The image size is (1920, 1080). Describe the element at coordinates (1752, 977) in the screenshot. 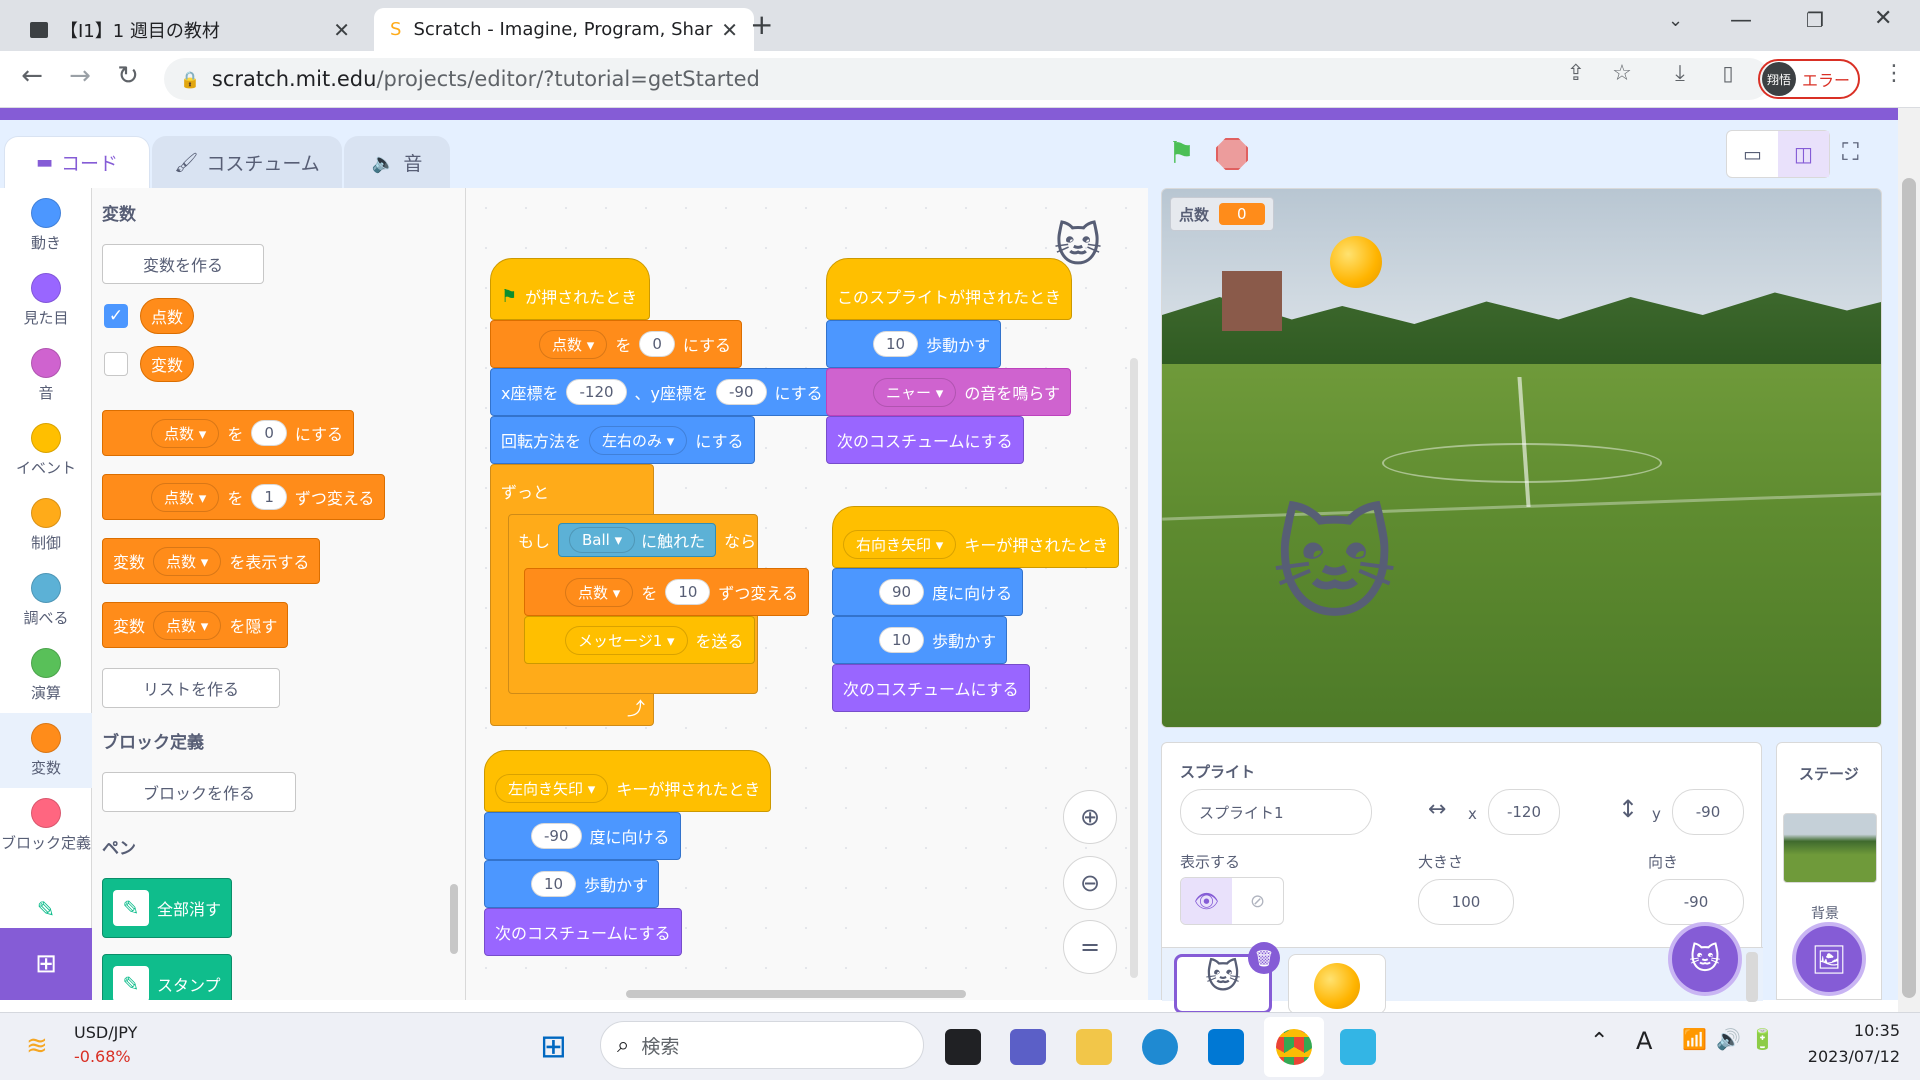

I see `sprite-list-scrollbar` at that location.